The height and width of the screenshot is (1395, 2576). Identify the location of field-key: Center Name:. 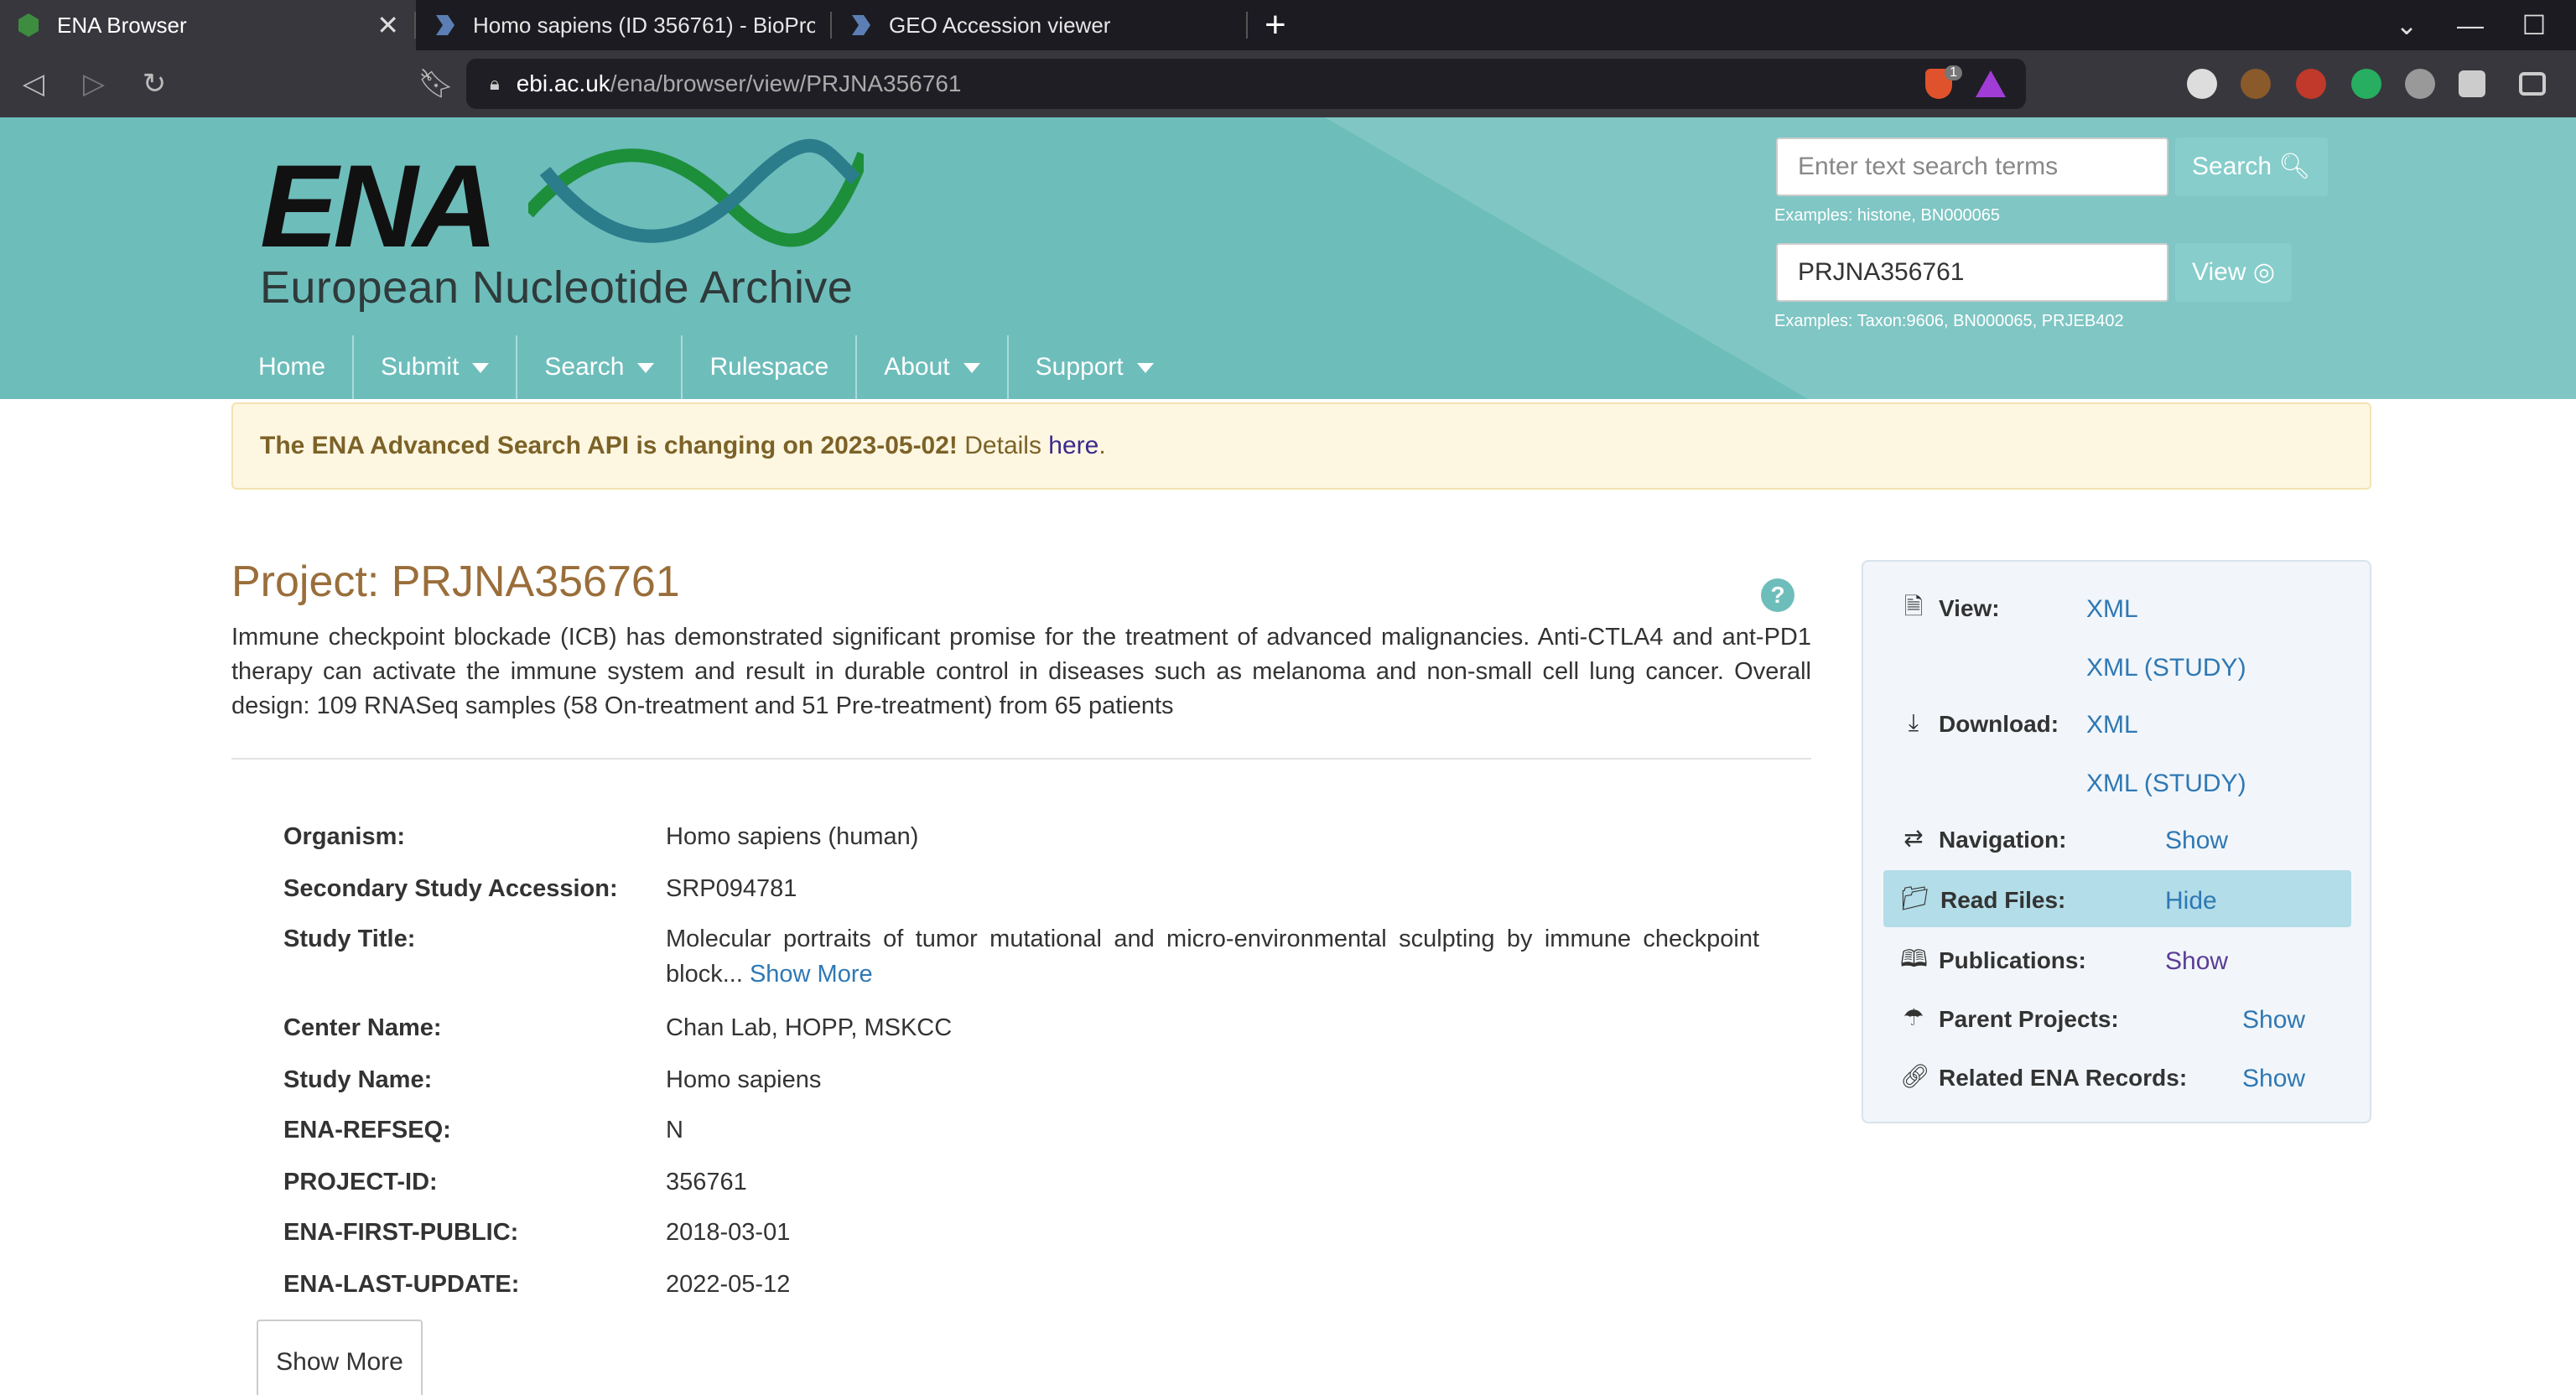
(362, 1027).